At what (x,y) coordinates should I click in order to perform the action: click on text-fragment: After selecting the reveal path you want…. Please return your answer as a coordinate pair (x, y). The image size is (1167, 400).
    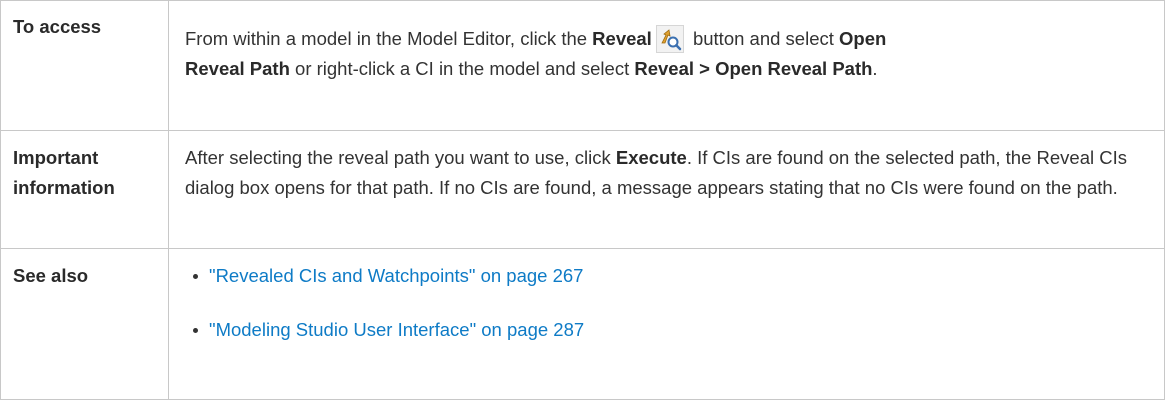
    Looking at the image, I should click on (400, 157).